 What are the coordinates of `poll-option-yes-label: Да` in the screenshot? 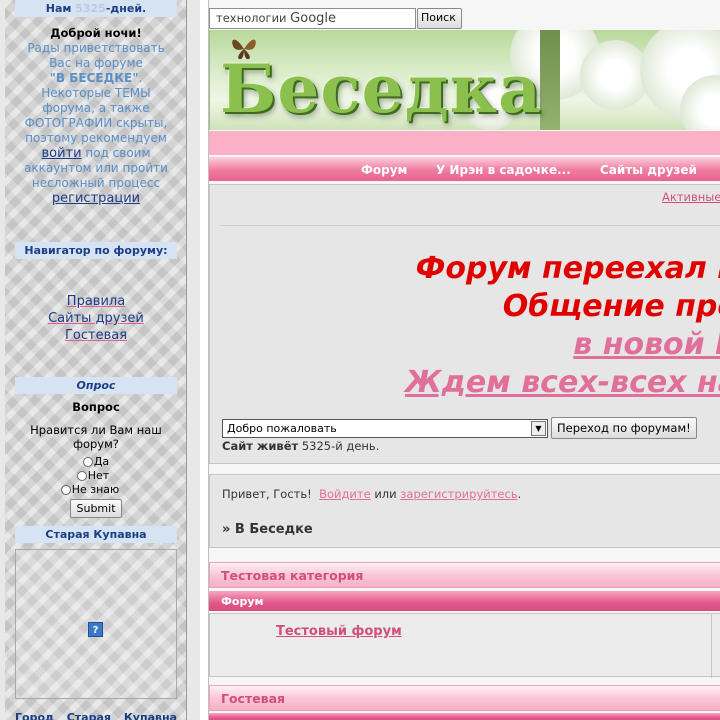 It's located at (101, 461).